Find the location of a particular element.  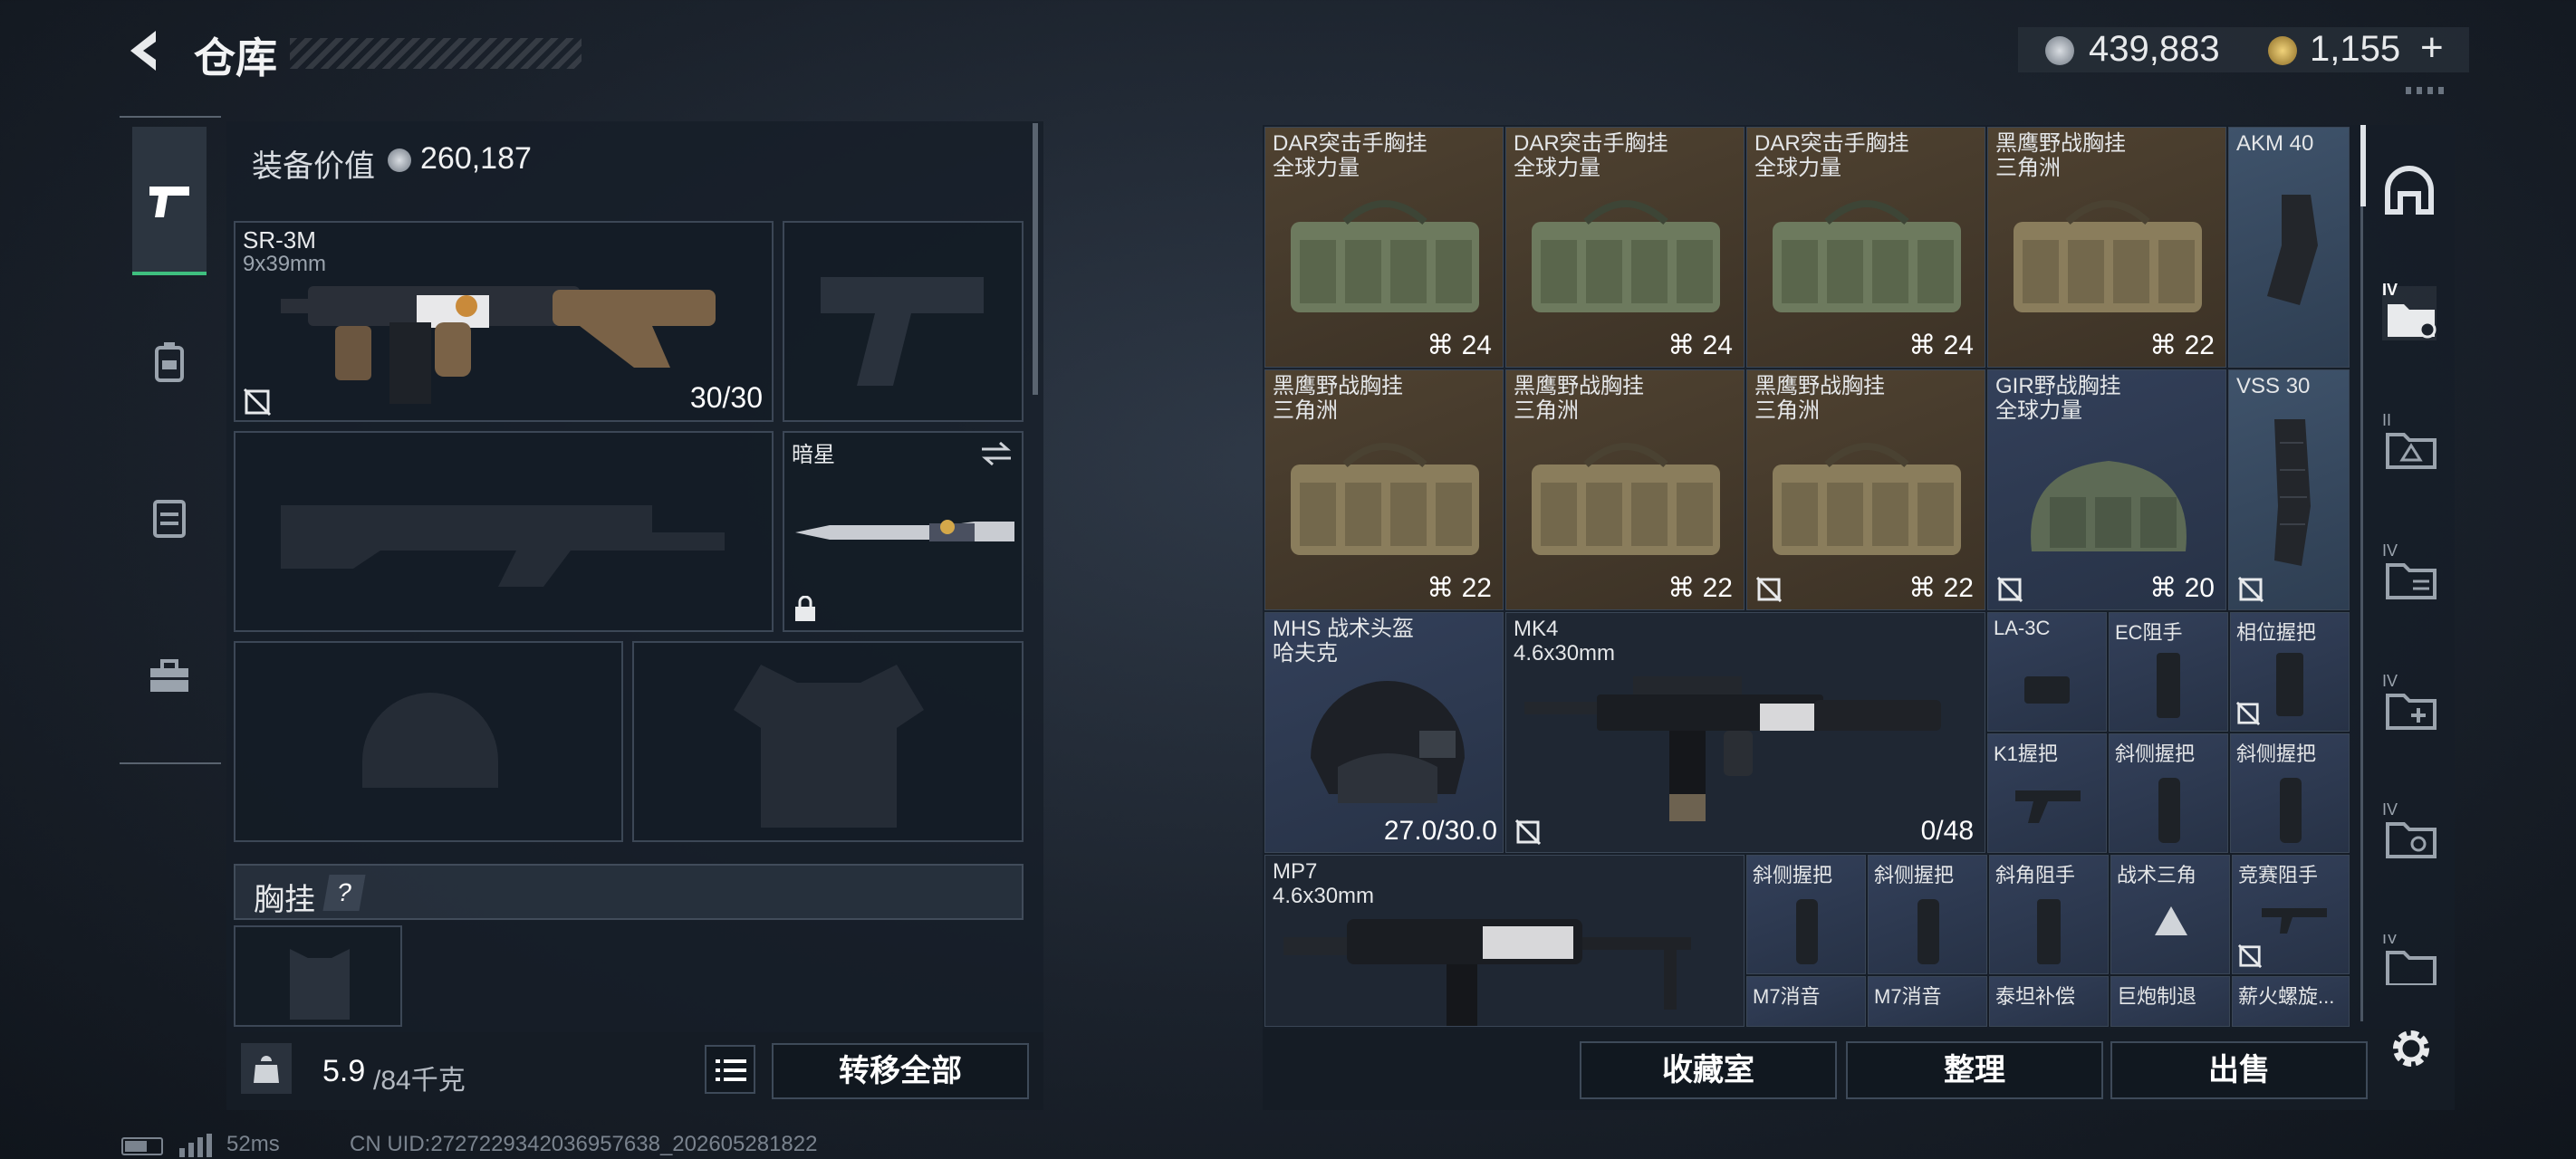

stash-item: MHS 战术头盔 哈夫克 27.0/30.0 is located at coordinates (1384, 733).